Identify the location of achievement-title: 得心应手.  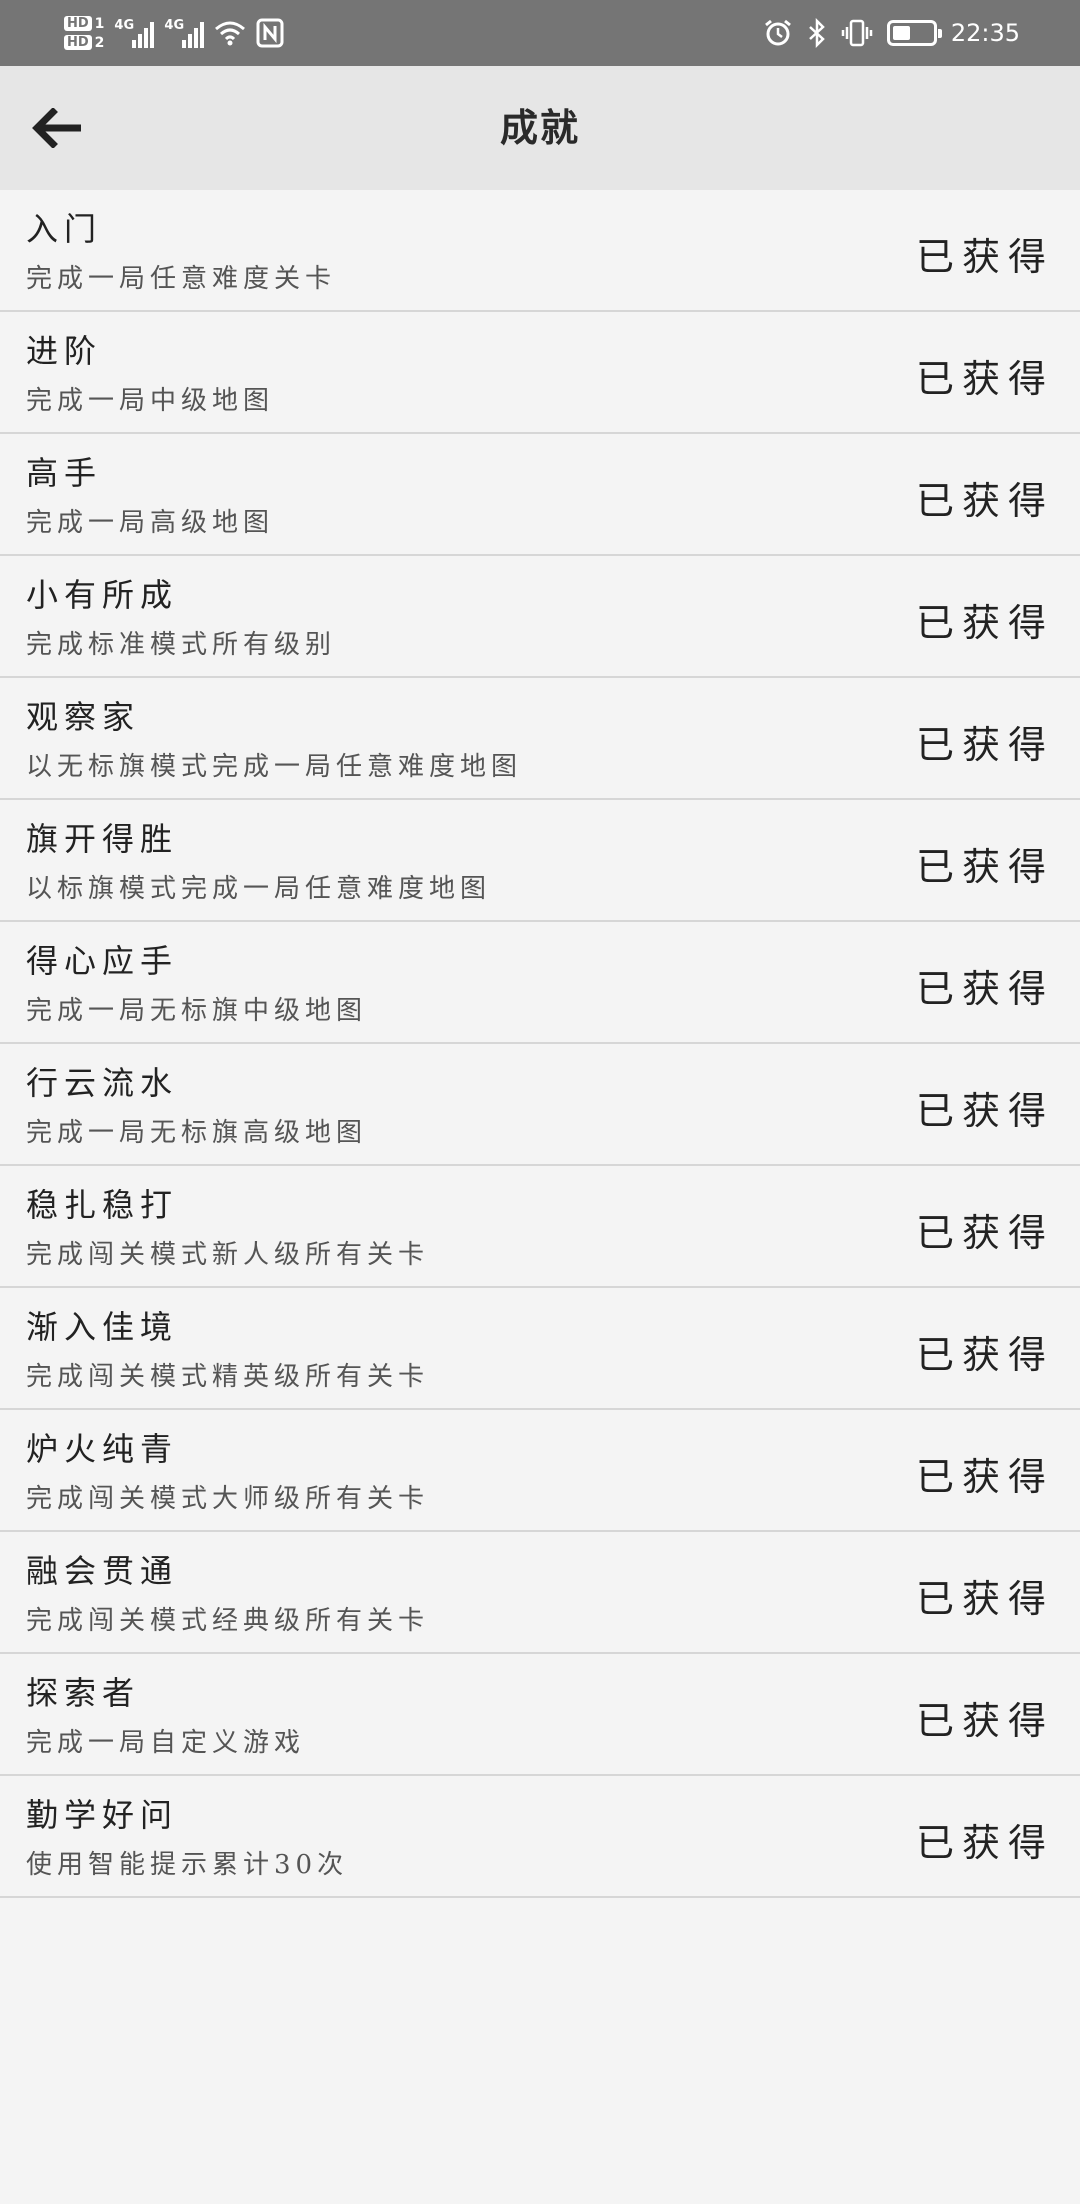
(102, 961).